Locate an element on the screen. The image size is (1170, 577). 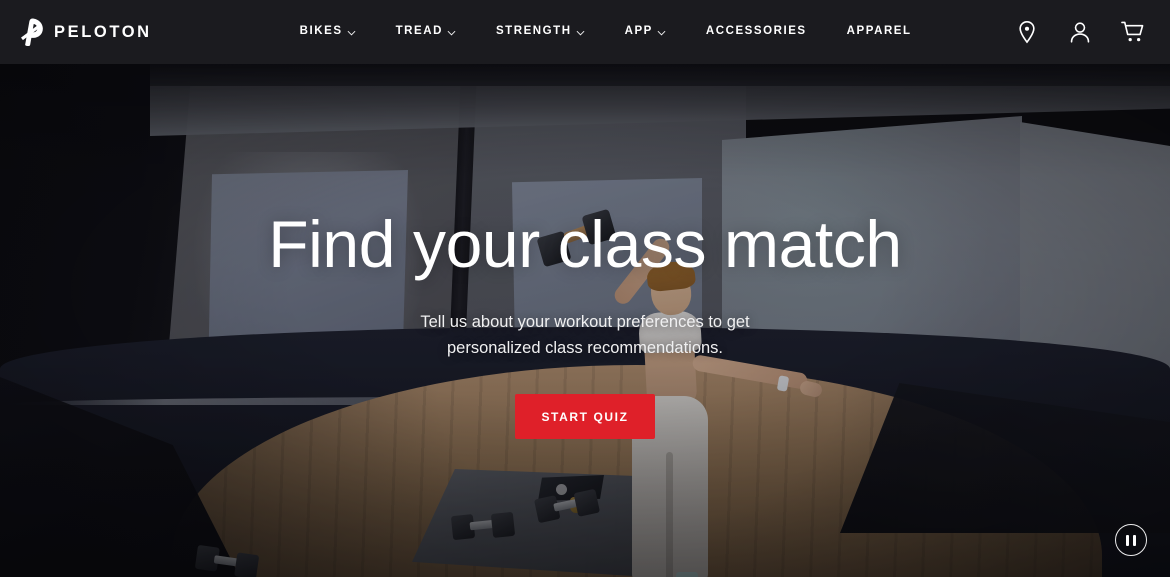
brand-name: PELOTON is located at coordinates (103, 31).